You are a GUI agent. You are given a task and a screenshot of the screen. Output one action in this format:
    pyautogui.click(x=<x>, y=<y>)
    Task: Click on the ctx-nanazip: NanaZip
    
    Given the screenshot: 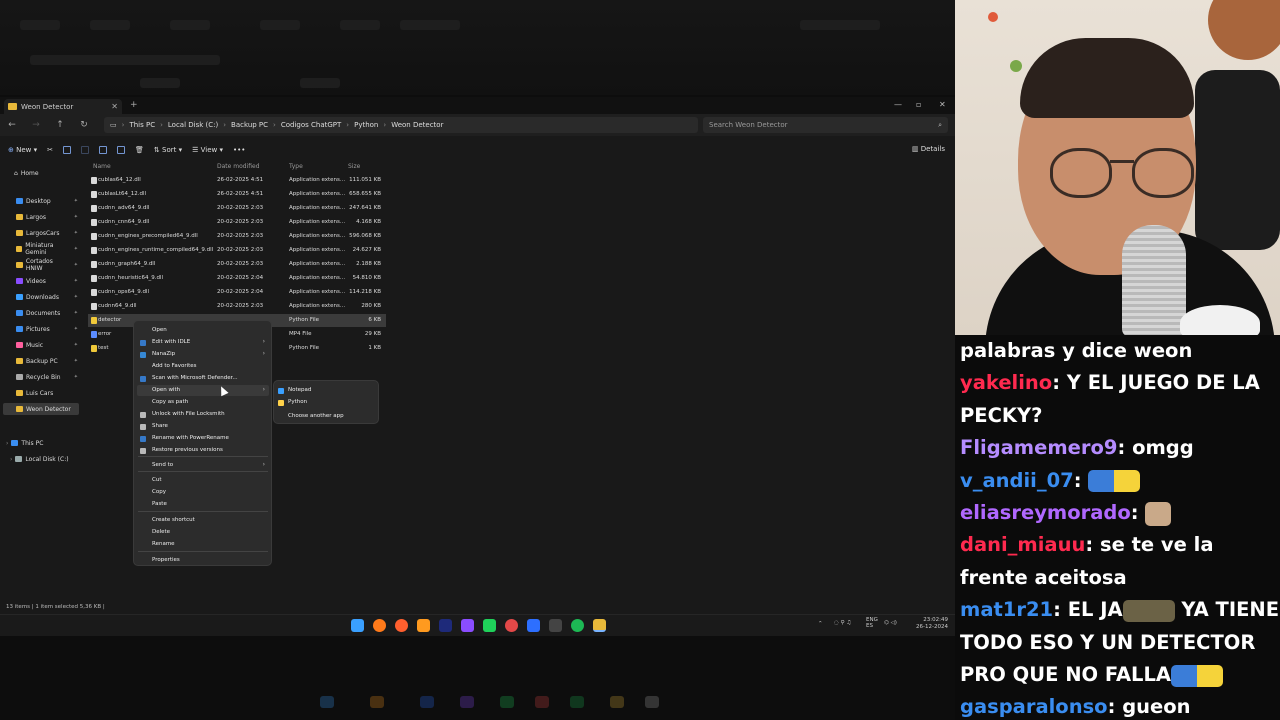 What is the action you would take?
    pyautogui.click(x=163, y=354)
    